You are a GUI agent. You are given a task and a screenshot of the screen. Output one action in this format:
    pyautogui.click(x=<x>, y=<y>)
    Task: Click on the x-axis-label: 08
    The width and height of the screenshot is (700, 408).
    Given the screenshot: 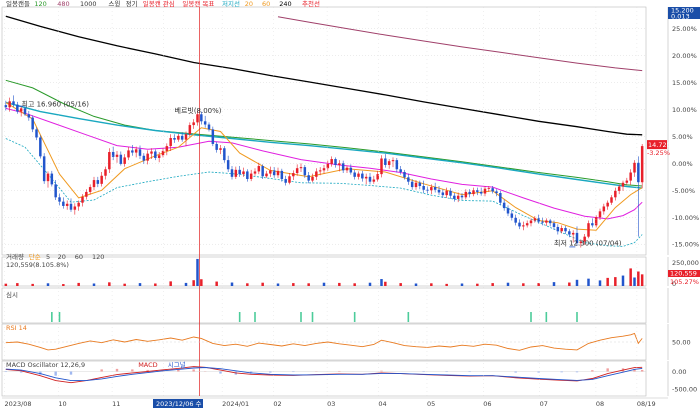 What is the action you would take?
    pyautogui.click(x=600, y=404)
    